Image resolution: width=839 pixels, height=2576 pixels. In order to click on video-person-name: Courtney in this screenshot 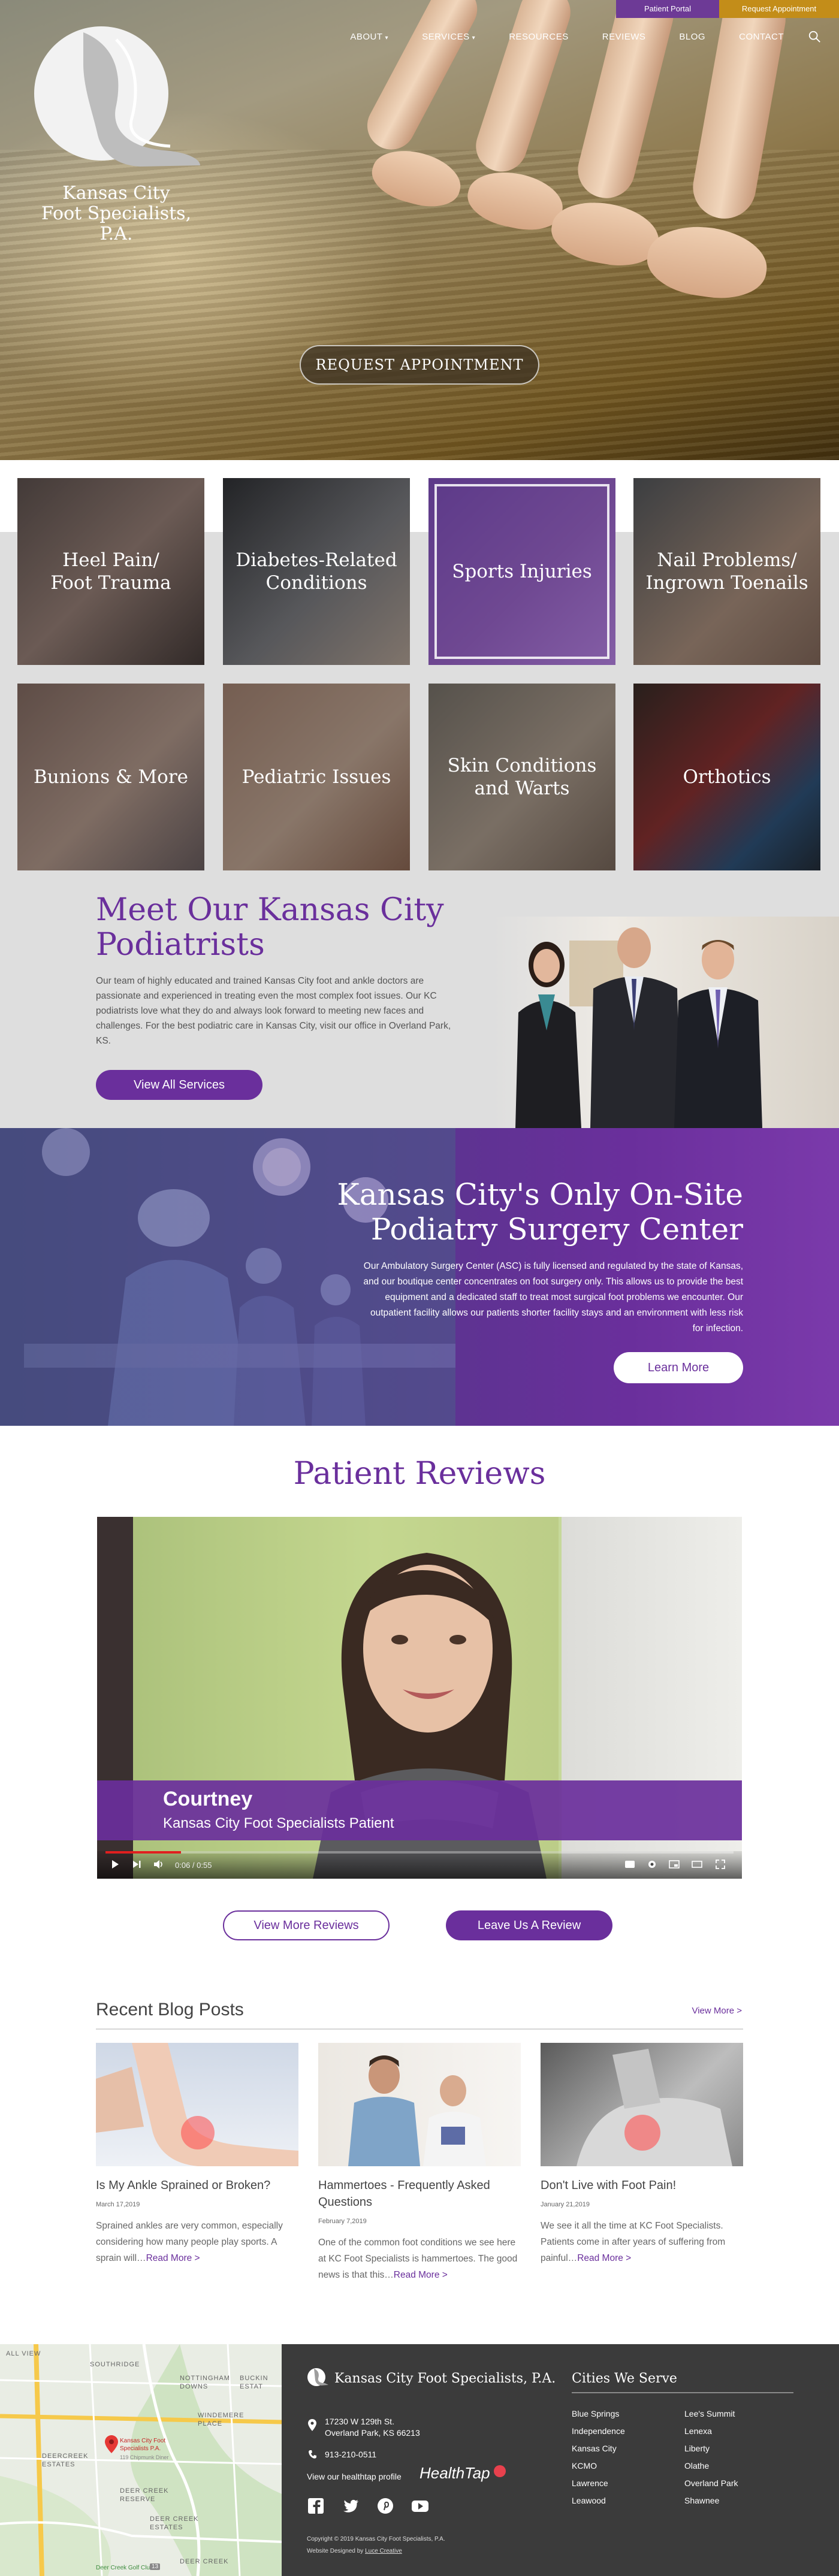, I will do `click(208, 1799)`.